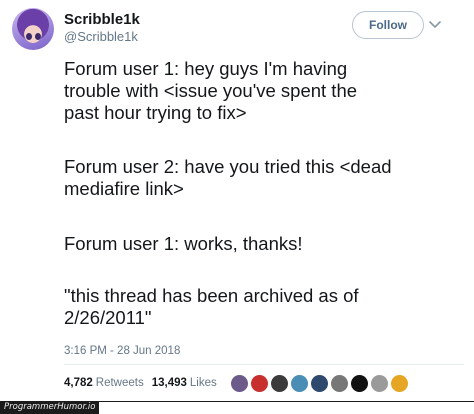  I want to click on liker-avatars, so click(319, 383).